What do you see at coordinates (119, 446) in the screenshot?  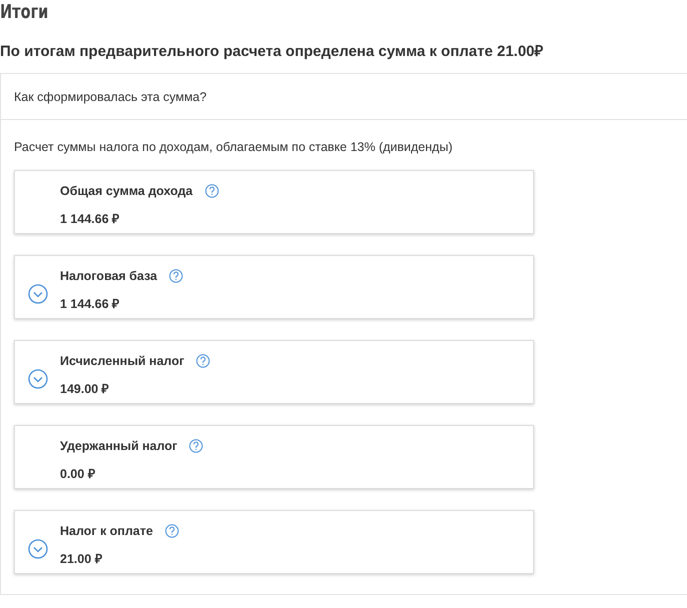 I see `card-label: Удержанный налог` at bounding box center [119, 446].